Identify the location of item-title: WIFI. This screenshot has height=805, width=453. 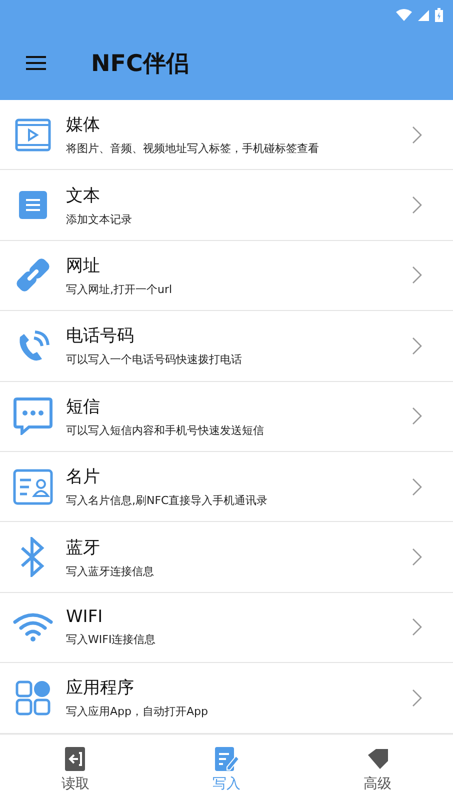
(85, 617).